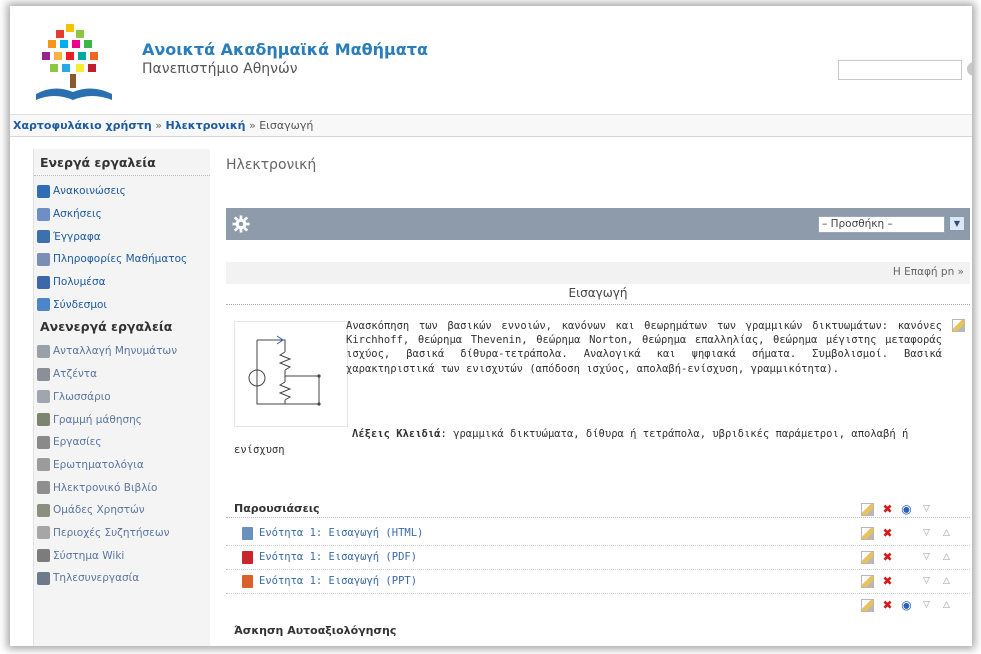 This screenshot has width=981, height=654. What do you see at coordinates (43, 578) in the screenshot?
I see `teleconference-icon` at bounding box center [43, 578].